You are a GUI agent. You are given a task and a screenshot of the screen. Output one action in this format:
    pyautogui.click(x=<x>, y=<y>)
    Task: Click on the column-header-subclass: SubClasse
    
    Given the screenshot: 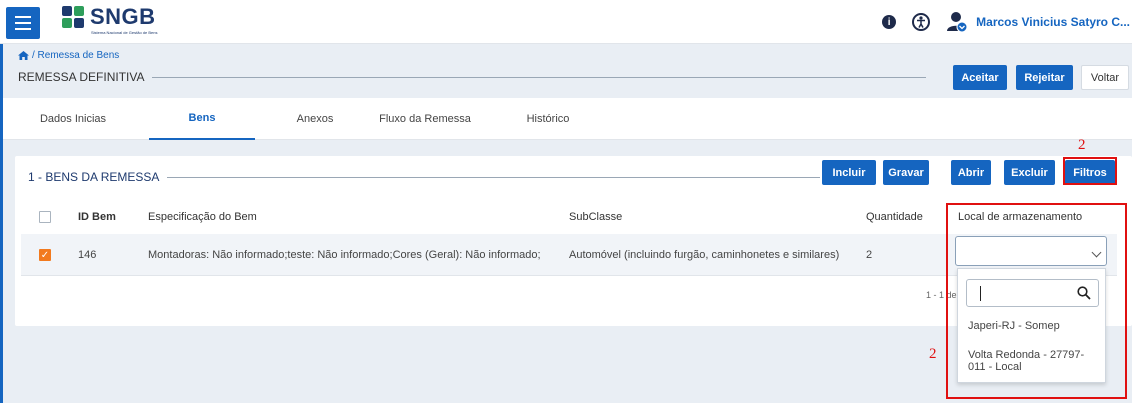 What is the action you would take?
    pyautogui.click(x=596, y=217)
    